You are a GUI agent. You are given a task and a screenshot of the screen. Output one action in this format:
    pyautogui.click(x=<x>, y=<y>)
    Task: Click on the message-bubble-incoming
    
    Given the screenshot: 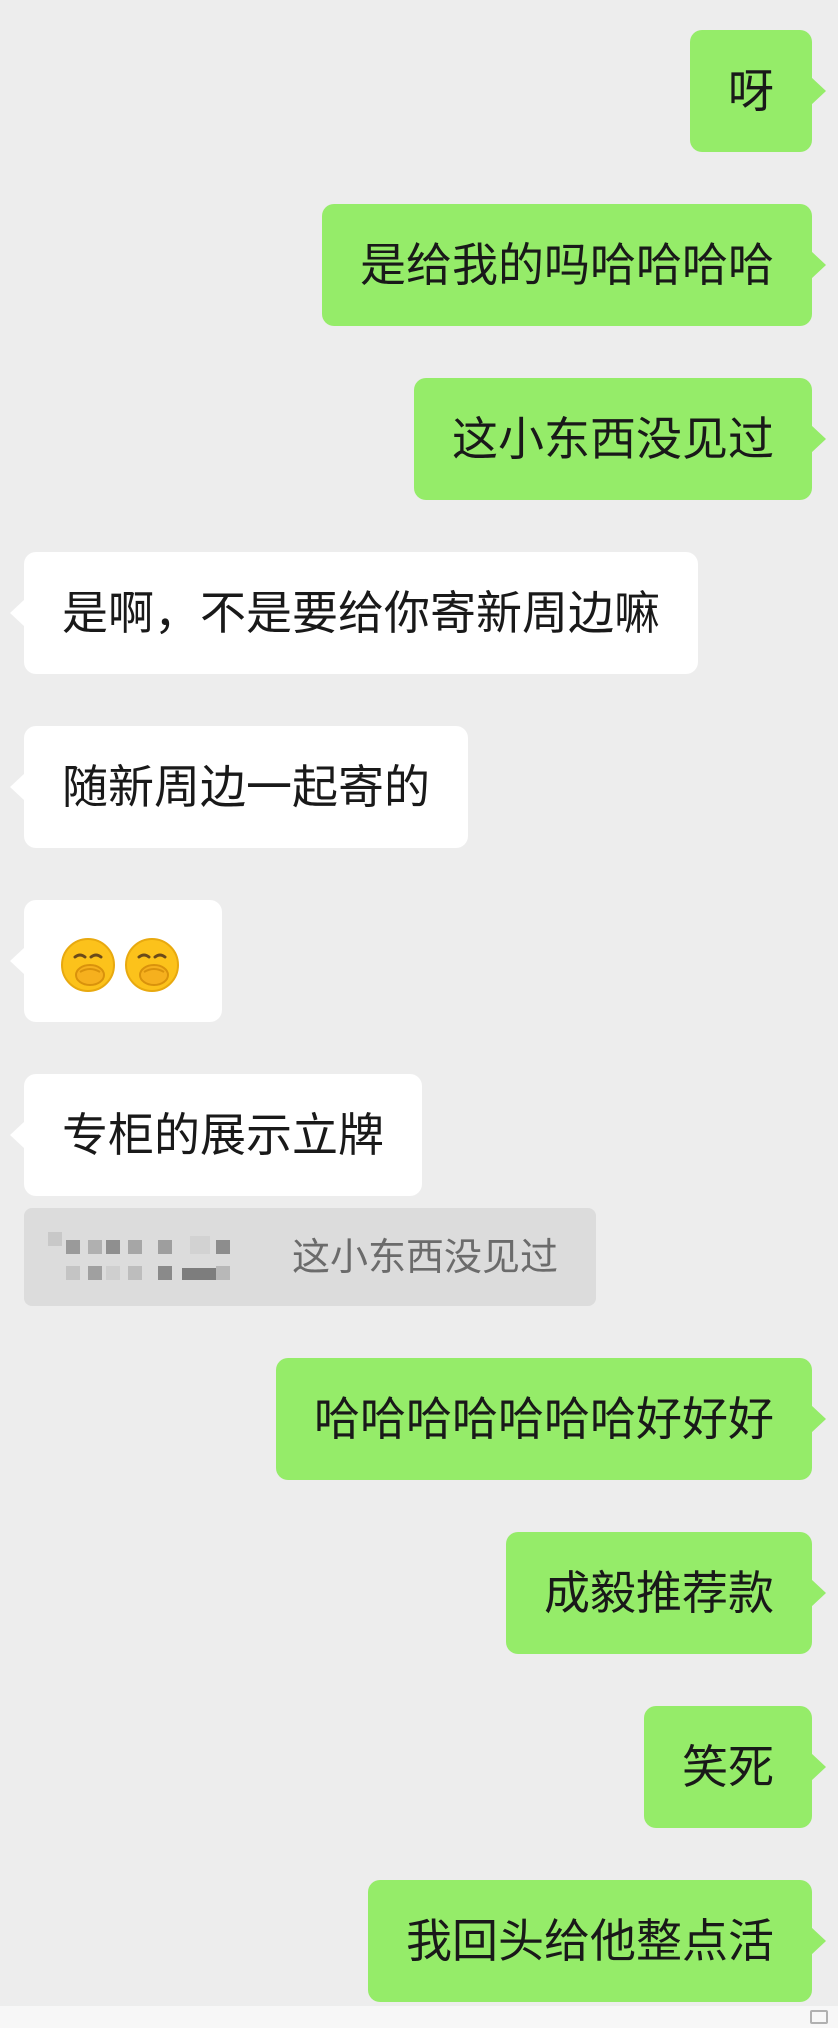 What is the action you would take?
    pyautogui.click(x=116, y=961)
    